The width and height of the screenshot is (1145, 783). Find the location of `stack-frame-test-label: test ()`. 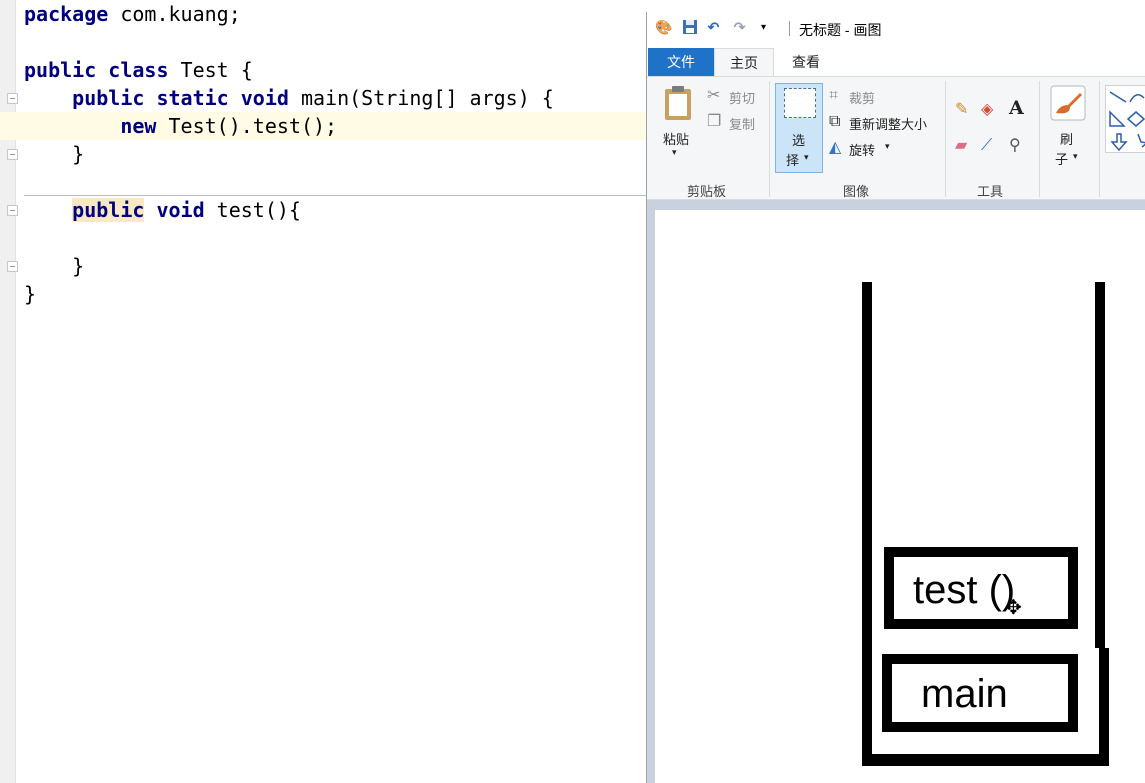

stack-frame-test-label: test () is located at coordinates (964, 590).